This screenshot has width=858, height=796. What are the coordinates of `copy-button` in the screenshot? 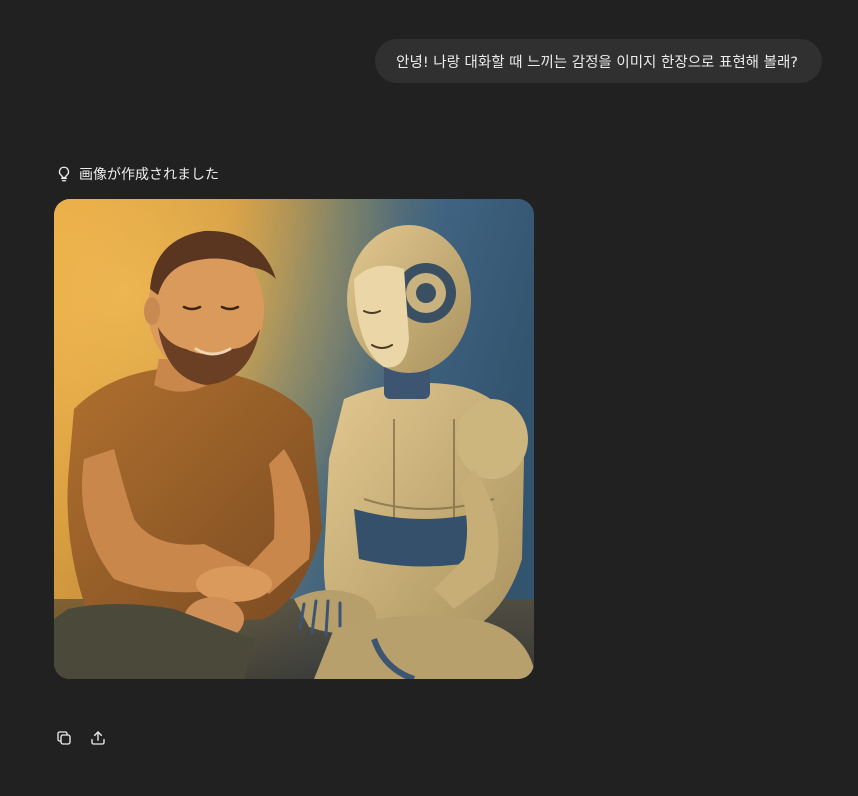 It's located at (64, 740).